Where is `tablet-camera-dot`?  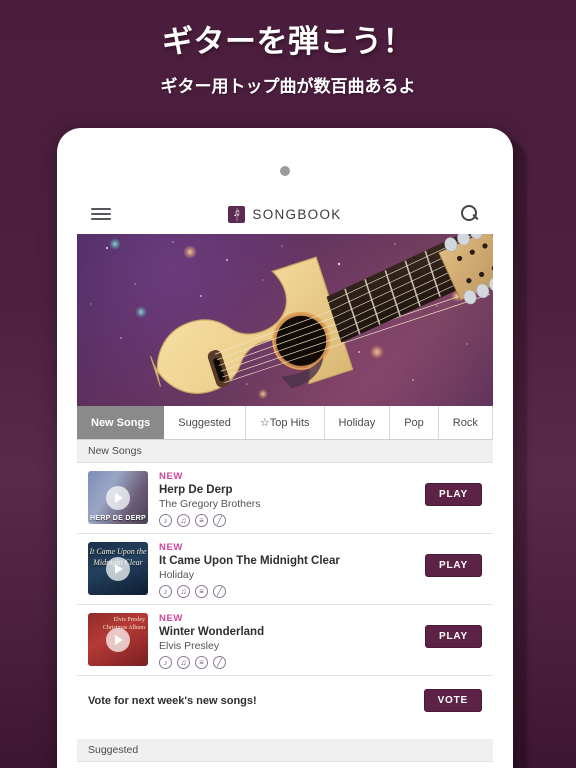 tablet-camera-dot is located at coordinates (285, 171).